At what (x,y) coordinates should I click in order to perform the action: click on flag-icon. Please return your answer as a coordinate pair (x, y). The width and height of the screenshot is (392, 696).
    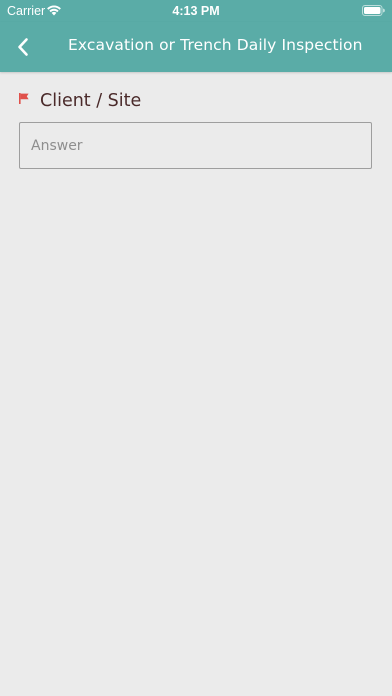
    Looking at the image, I should click on (24, 98).